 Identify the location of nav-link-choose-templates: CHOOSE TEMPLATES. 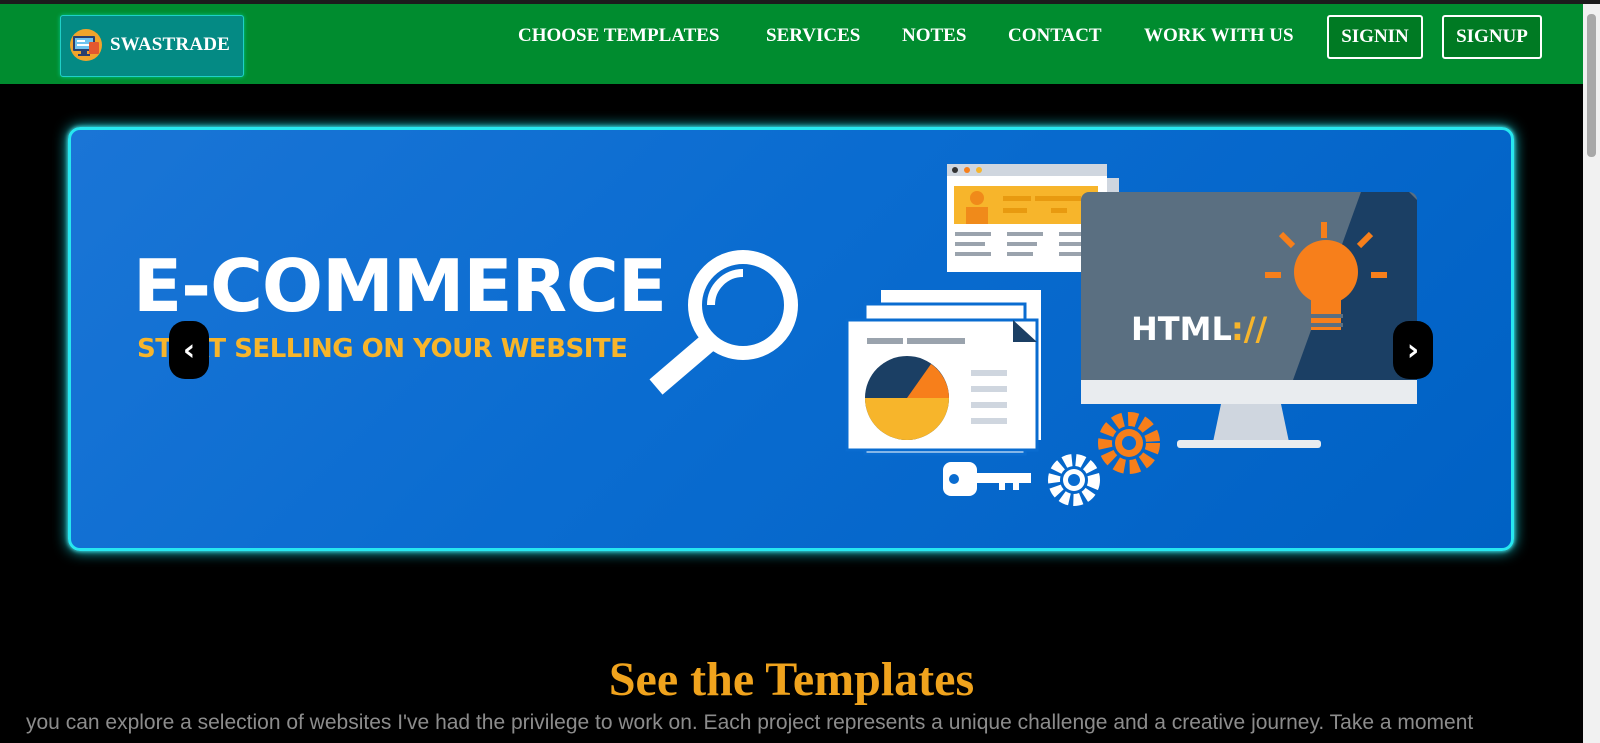
(619, 36).